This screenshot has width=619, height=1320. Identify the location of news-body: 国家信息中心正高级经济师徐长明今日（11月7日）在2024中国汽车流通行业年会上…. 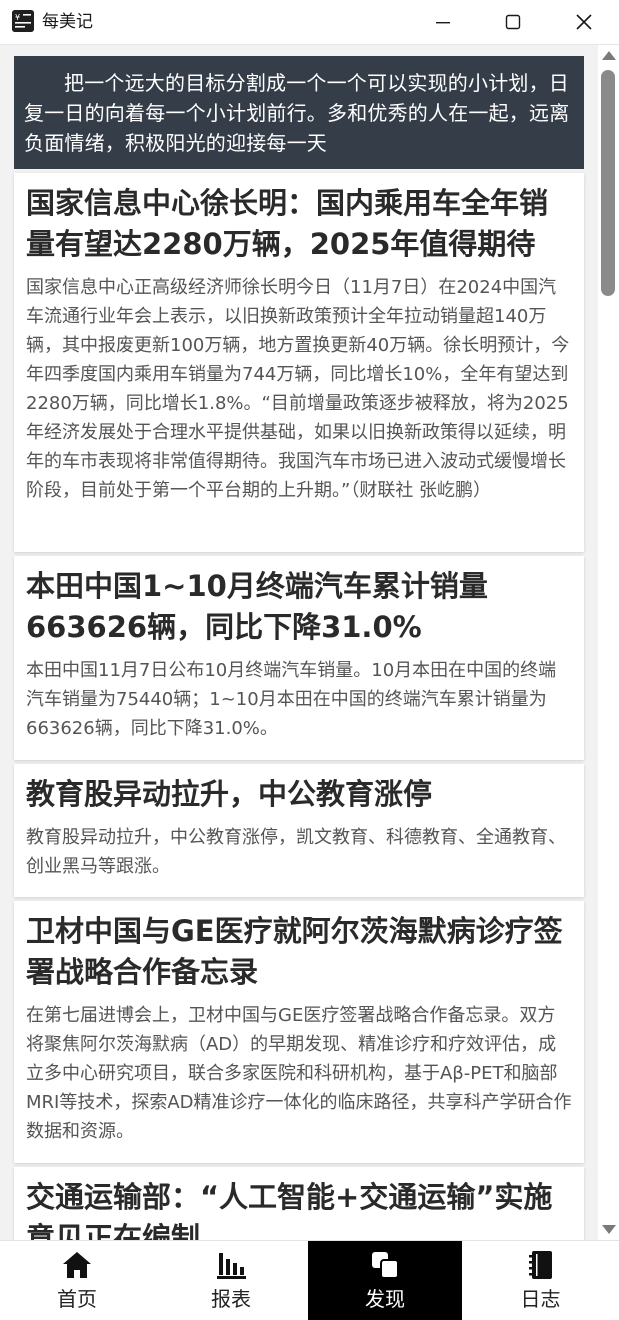
(298, 389).